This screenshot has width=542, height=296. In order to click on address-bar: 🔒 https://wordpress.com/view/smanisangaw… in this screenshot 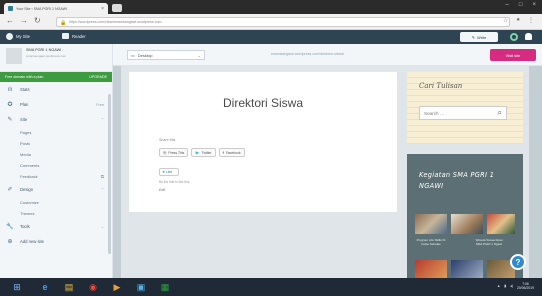, I will do `click(283, 22)`.